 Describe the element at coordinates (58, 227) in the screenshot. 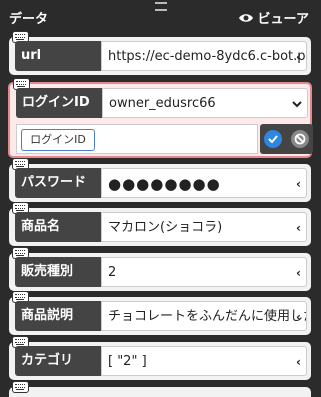

I see `field-label: 商品名` at that location.